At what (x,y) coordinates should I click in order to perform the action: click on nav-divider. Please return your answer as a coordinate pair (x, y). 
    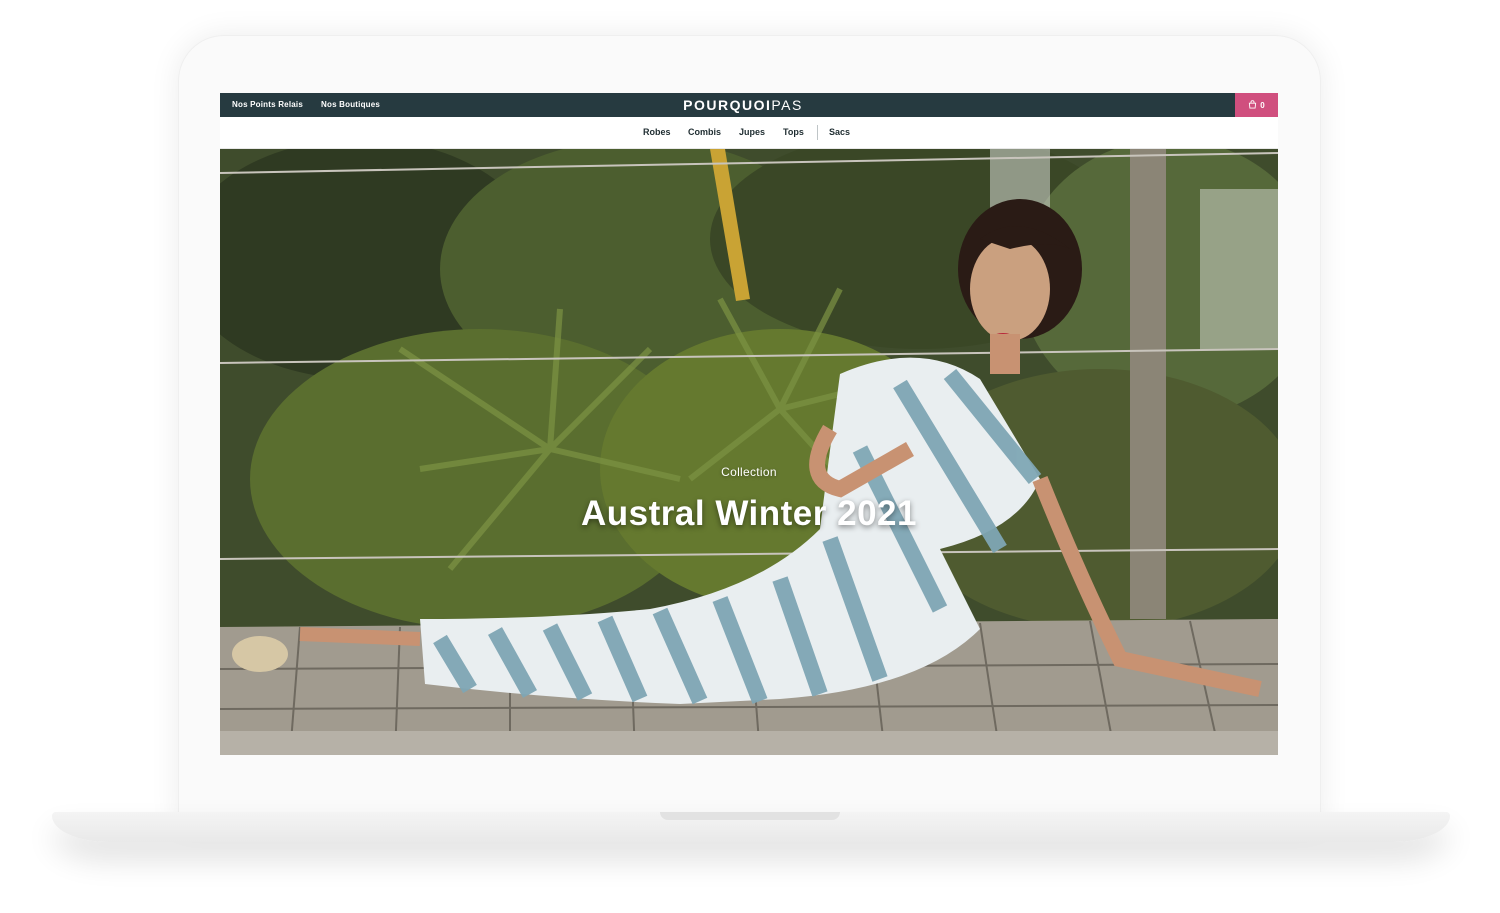
    Looking at the image, I should click on (817, 132).